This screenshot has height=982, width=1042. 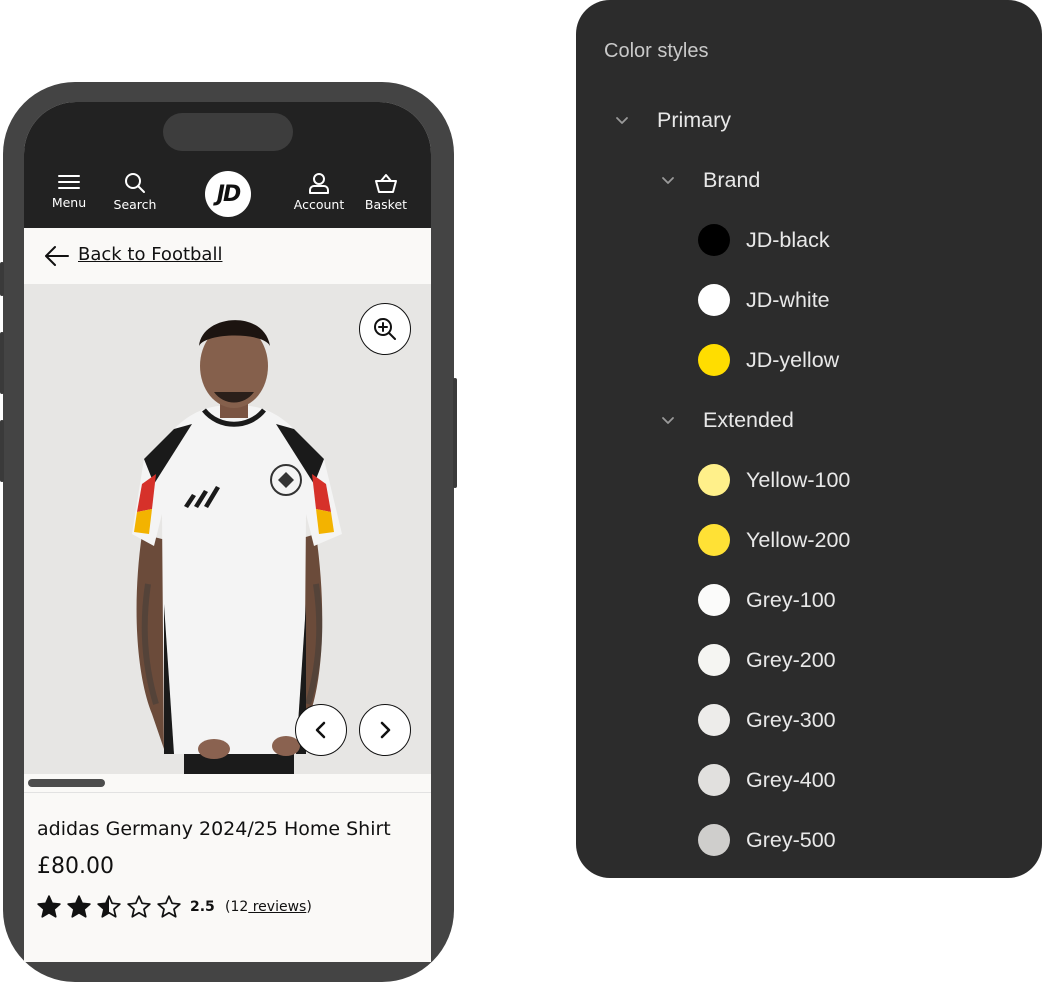 I want to click on reviews-close: ), so click(x=309, y=907).